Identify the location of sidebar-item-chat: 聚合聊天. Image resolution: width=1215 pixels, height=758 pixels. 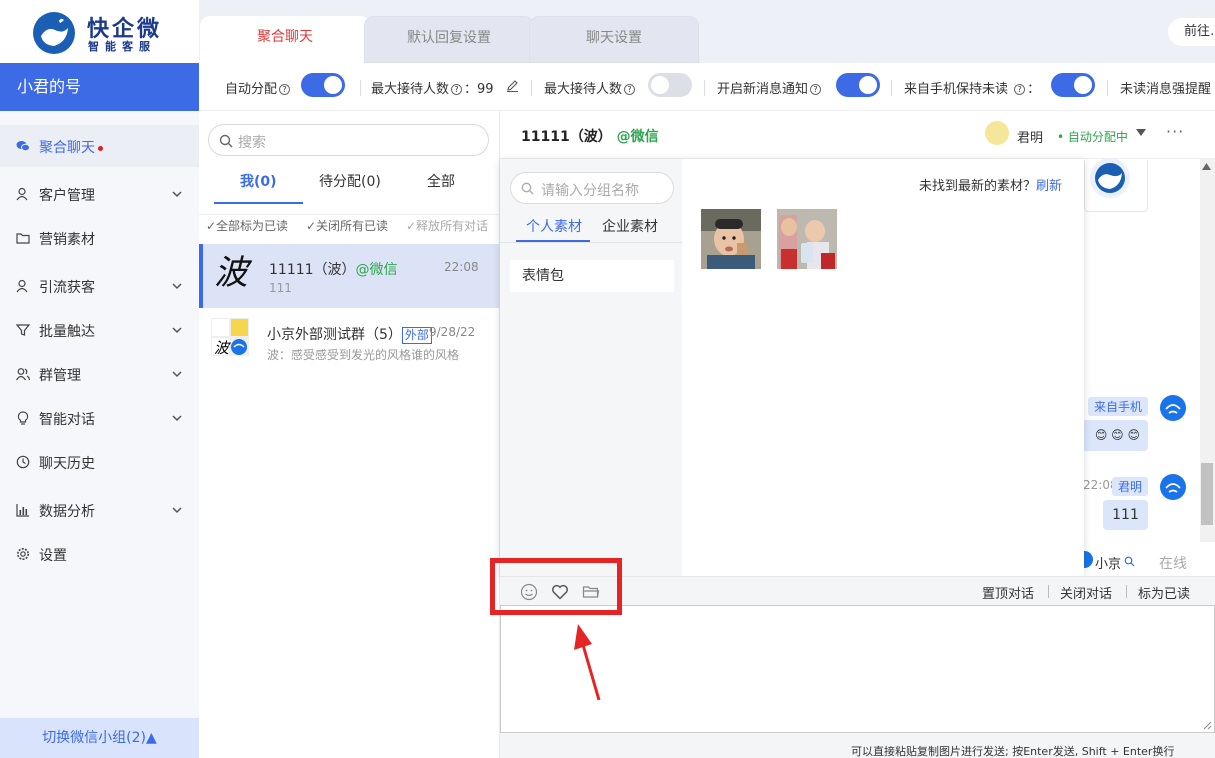
(99, 146).